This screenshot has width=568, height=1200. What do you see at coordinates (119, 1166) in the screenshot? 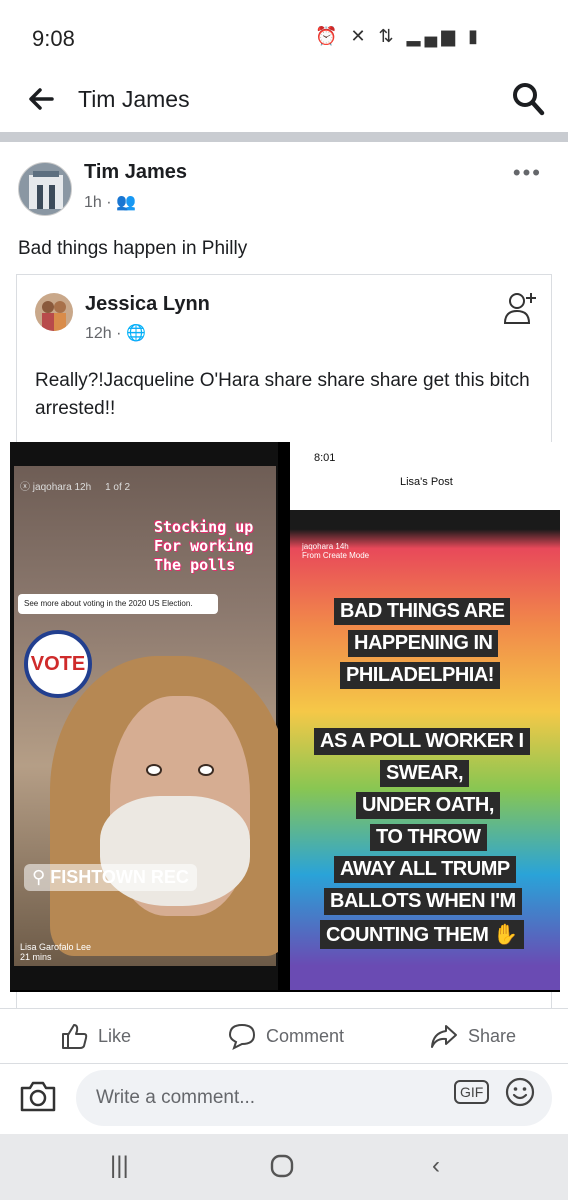
I see `recents-icon: |||` at bounding box center [119, 1166].